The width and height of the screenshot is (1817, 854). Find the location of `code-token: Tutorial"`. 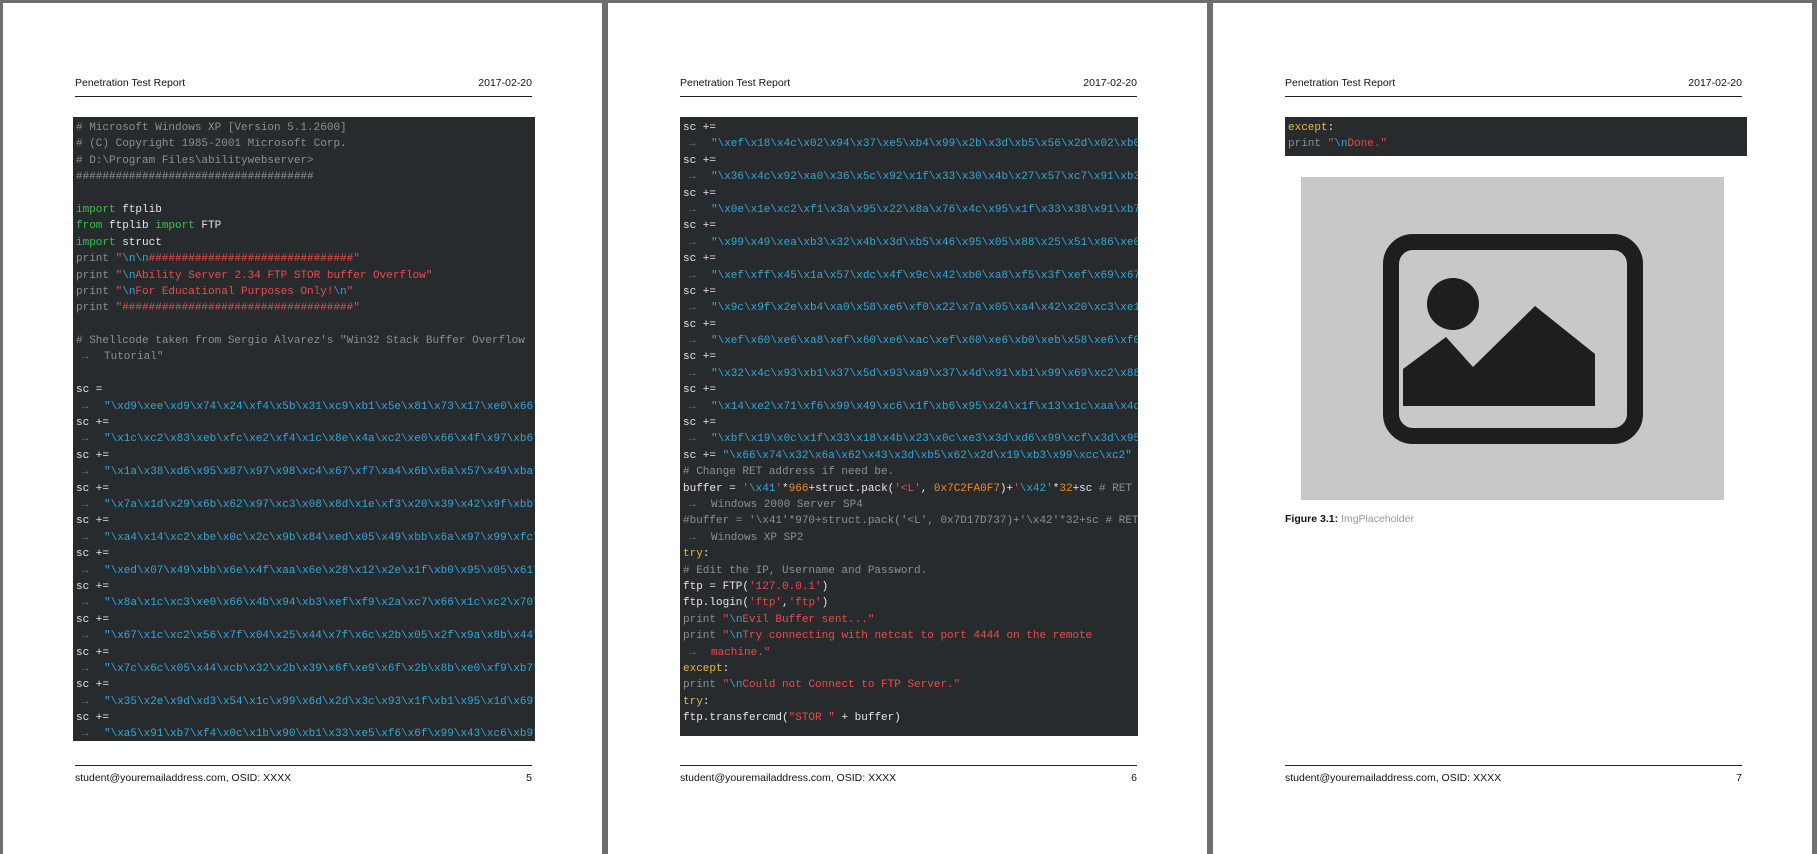

code-token: Tutorial" is located at coordinates (134, 357).